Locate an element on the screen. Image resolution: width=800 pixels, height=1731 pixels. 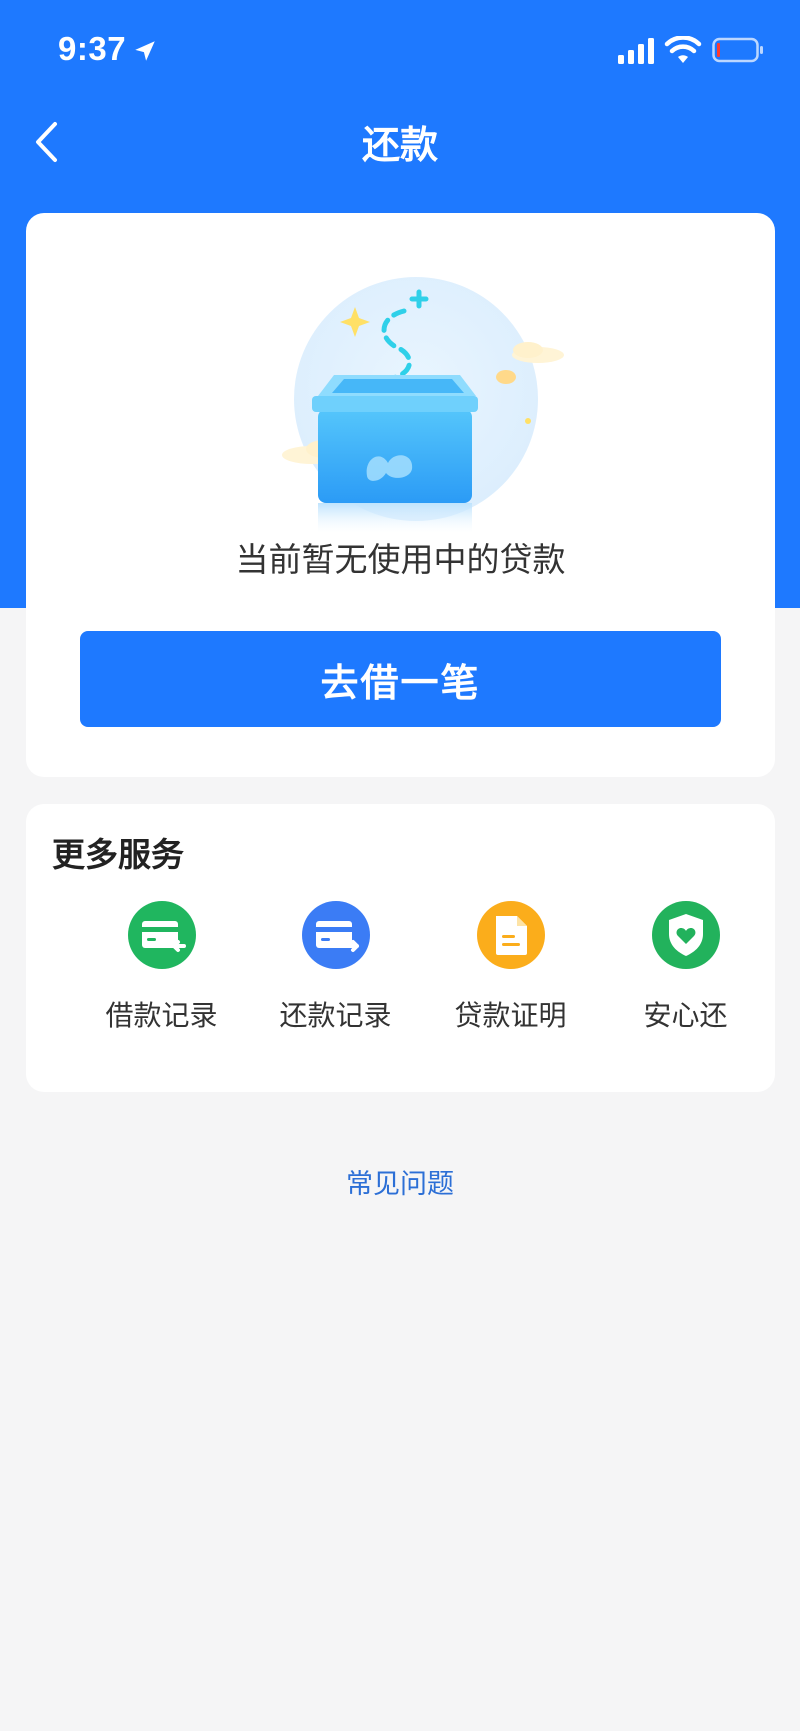
shield-heart-icon is located at coordinates (685, 935).